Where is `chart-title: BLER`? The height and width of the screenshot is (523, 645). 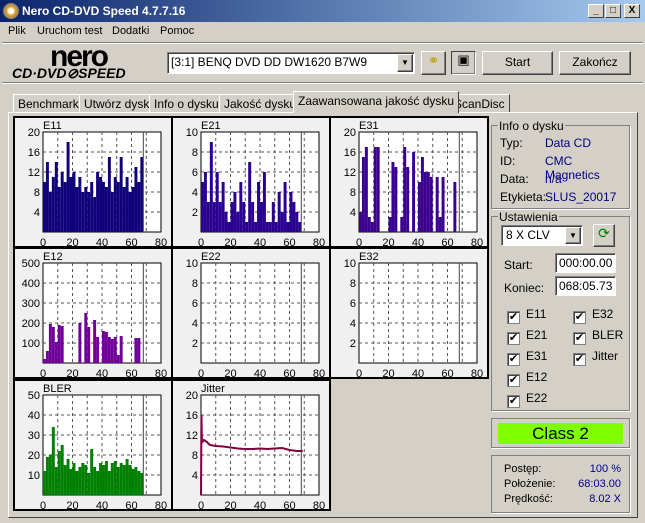
chart-title: BLER is located at coordinates (57, 389).